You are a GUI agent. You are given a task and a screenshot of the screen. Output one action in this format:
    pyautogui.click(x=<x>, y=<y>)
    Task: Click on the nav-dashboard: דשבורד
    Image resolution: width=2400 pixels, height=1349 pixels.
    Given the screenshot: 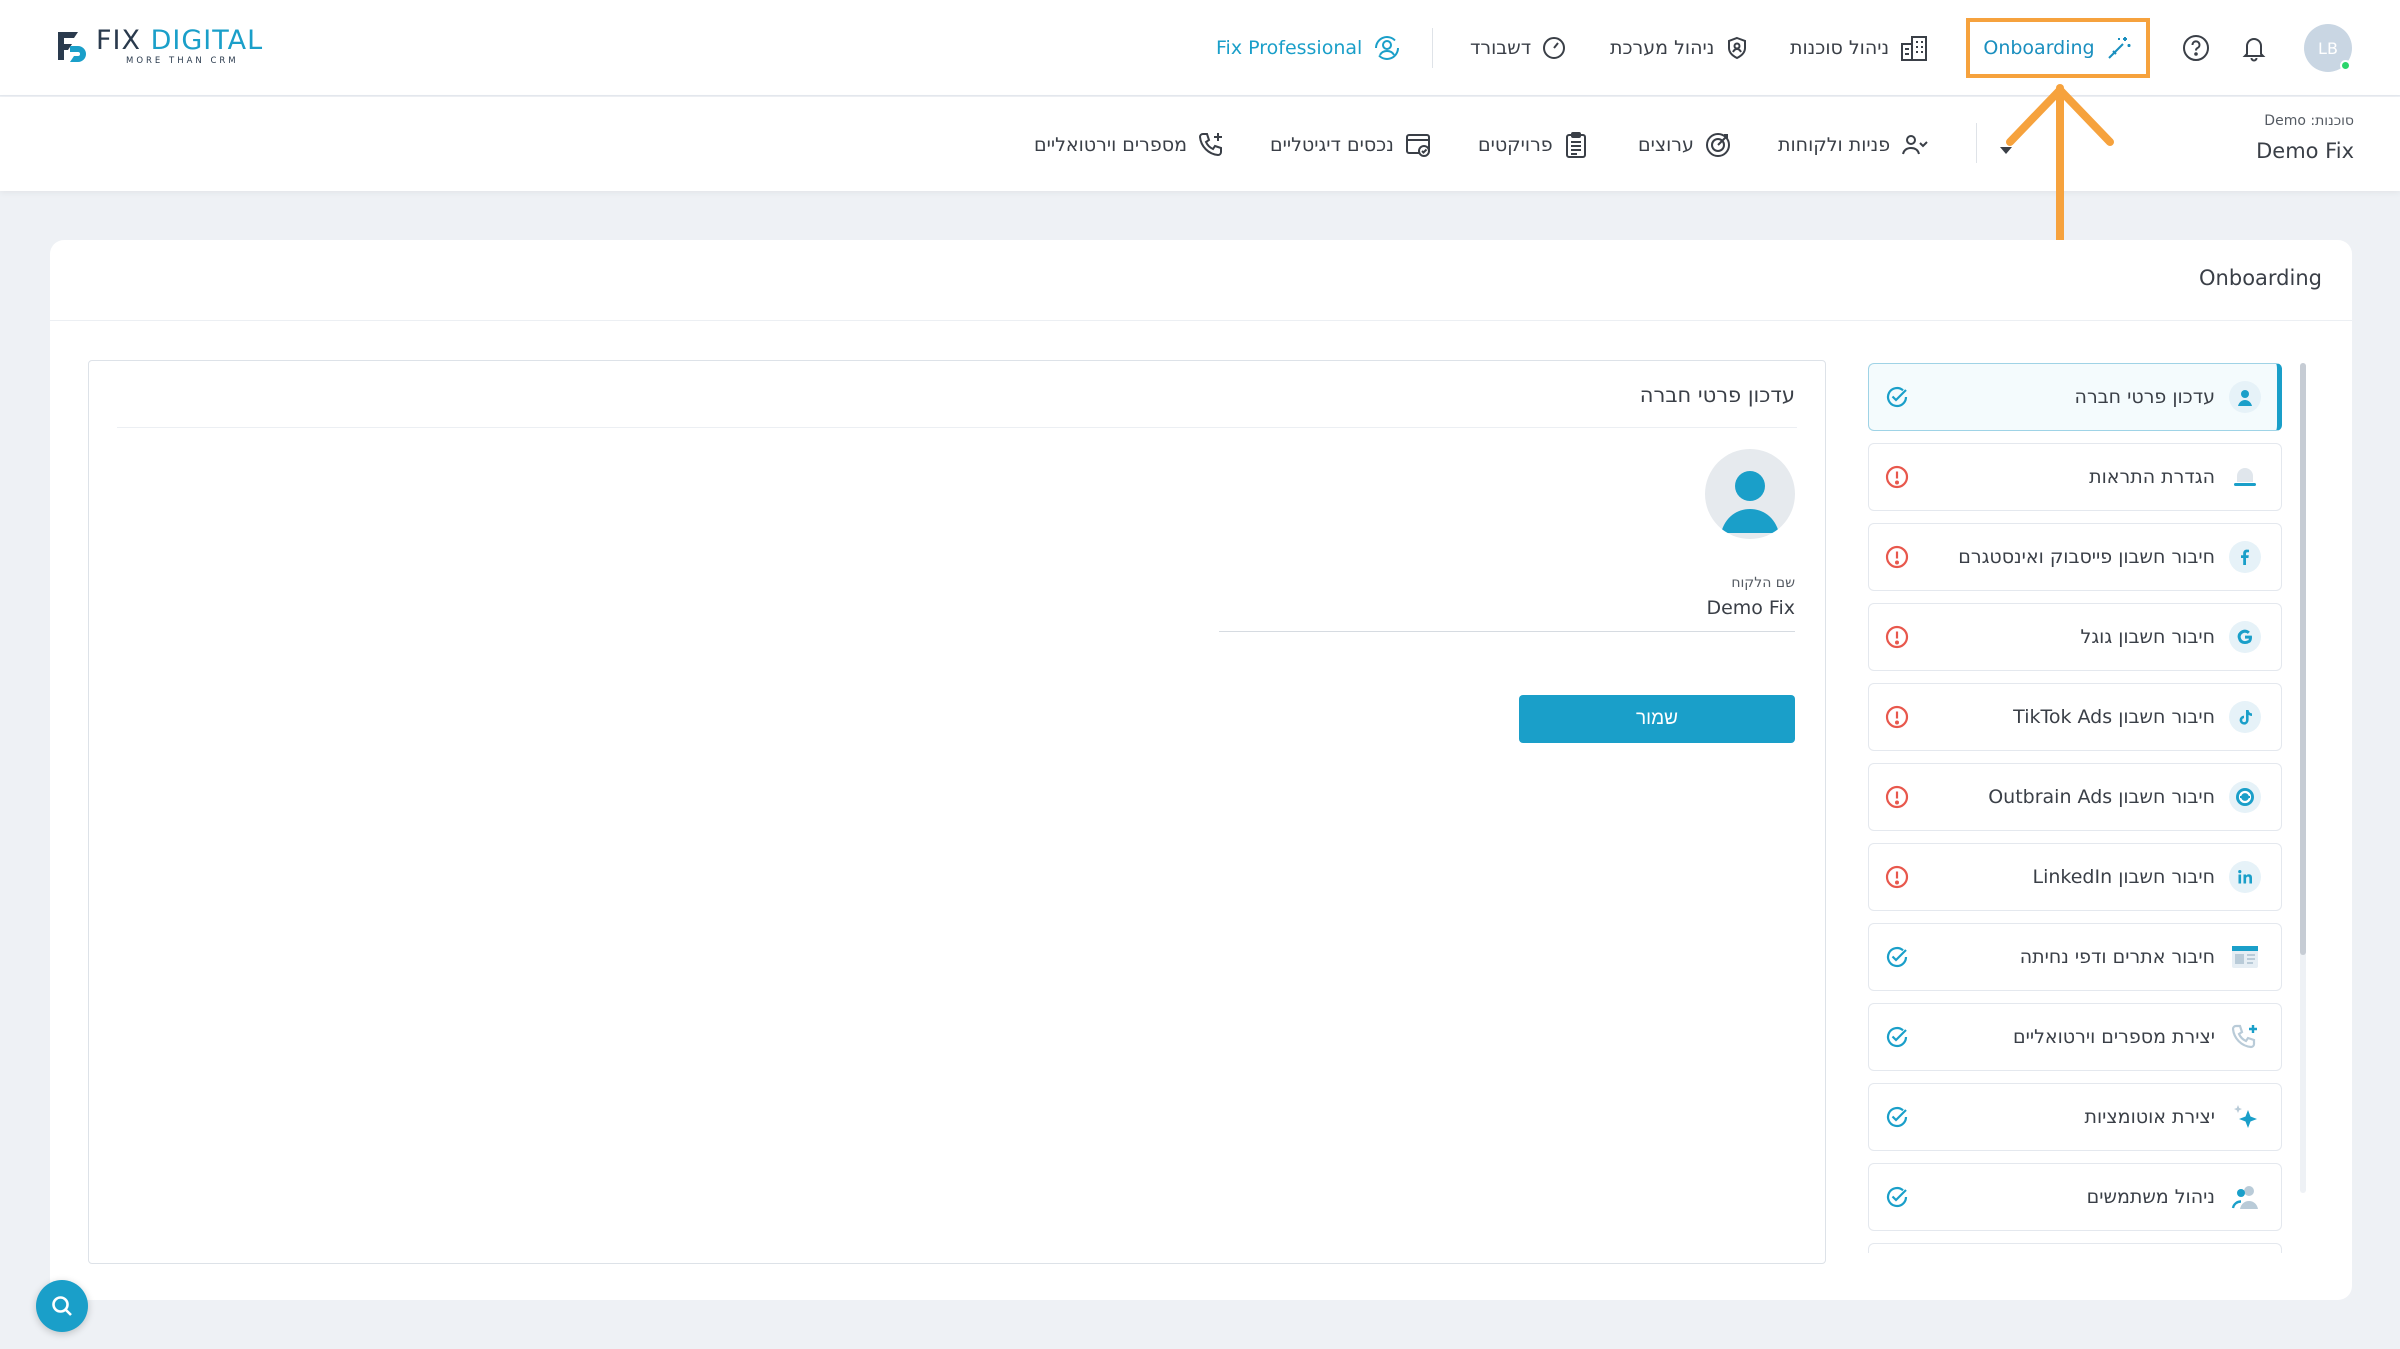 What is the action you would take?
    pyautogui.click(x=1518, y=48)
    